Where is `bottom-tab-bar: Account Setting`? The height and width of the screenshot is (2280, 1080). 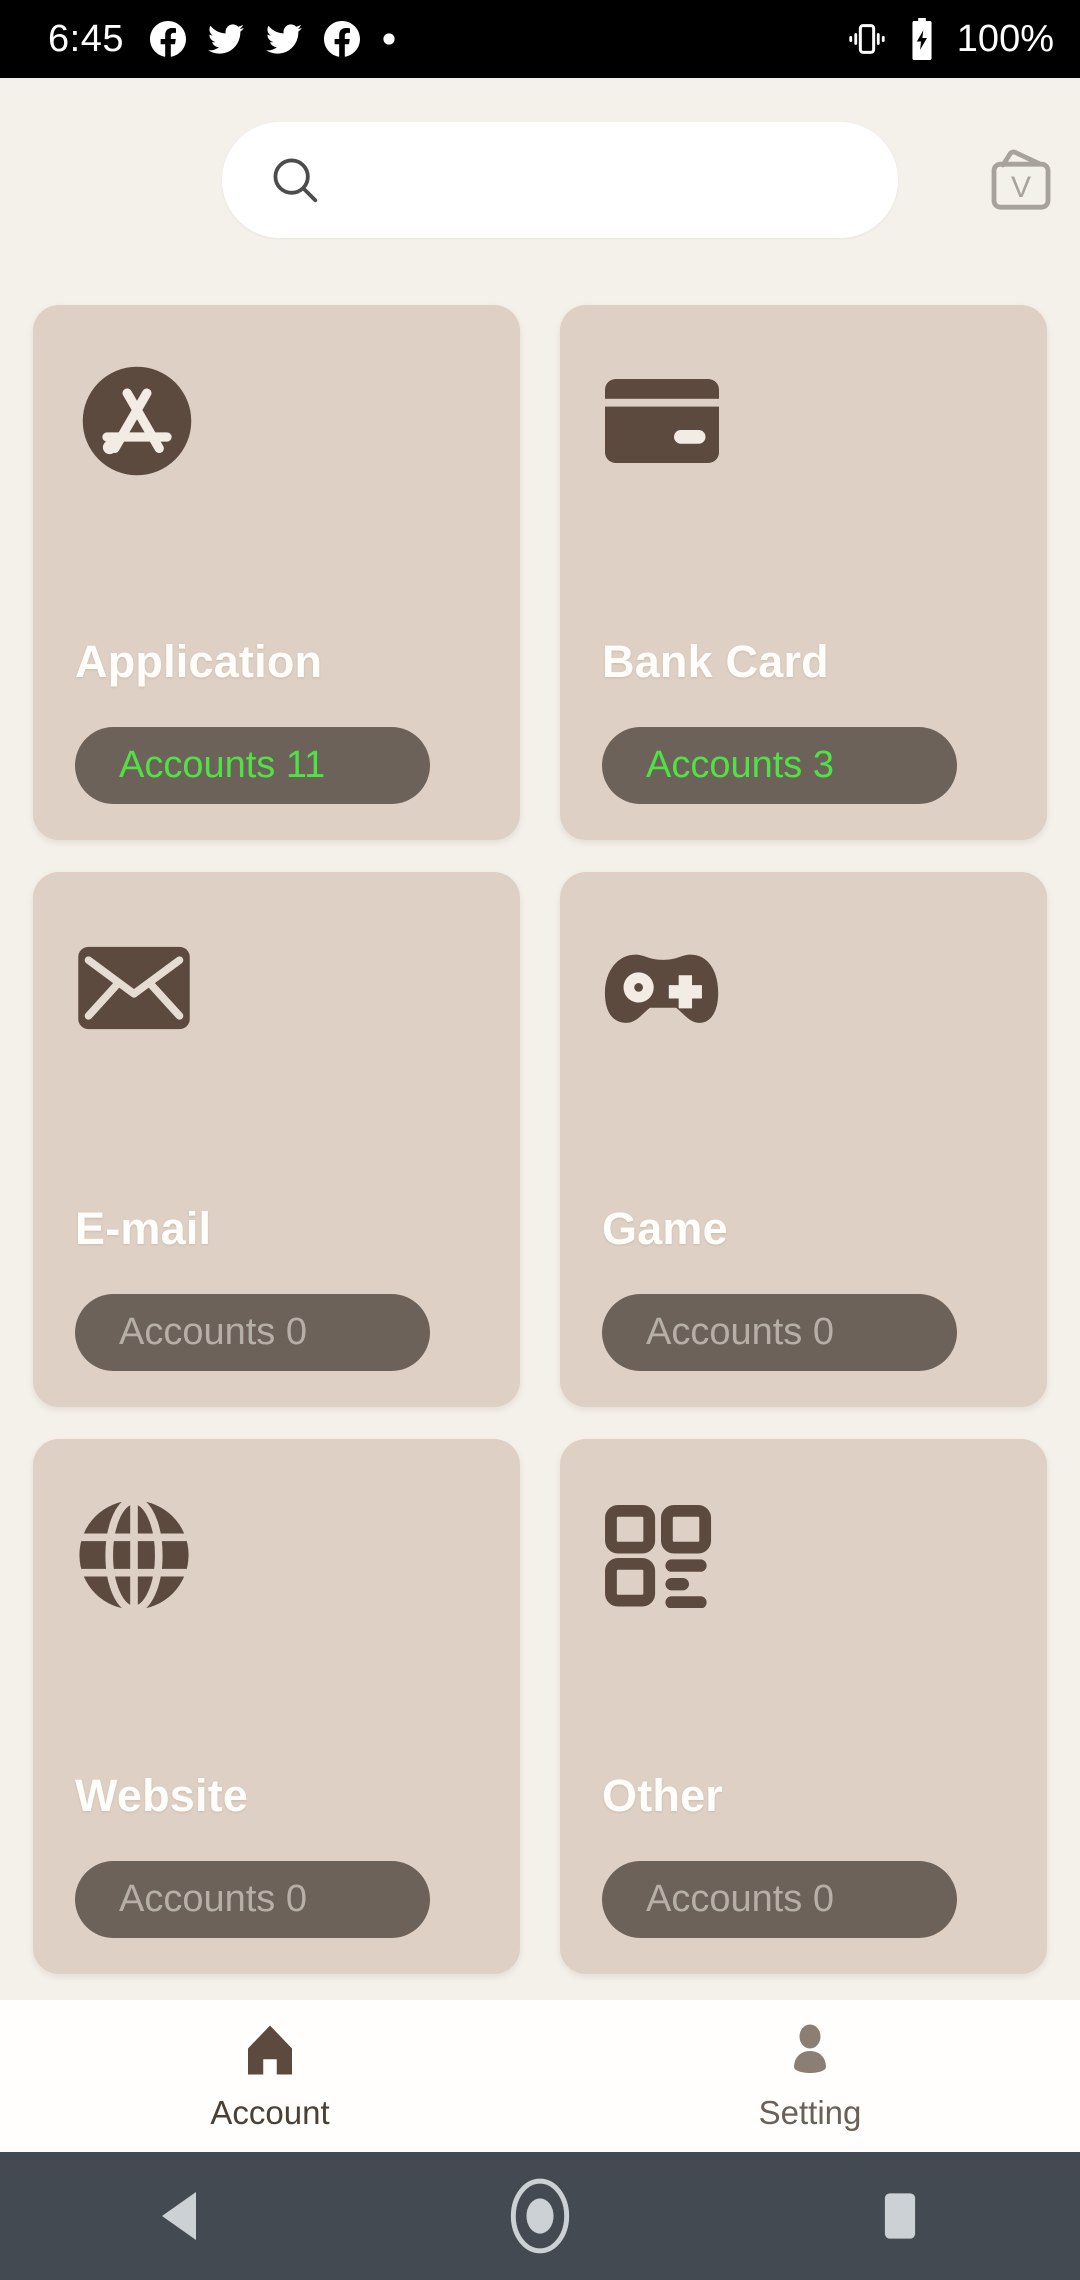 bottom-tab-bar: Account Setting is located at coordinates (540, 2076).